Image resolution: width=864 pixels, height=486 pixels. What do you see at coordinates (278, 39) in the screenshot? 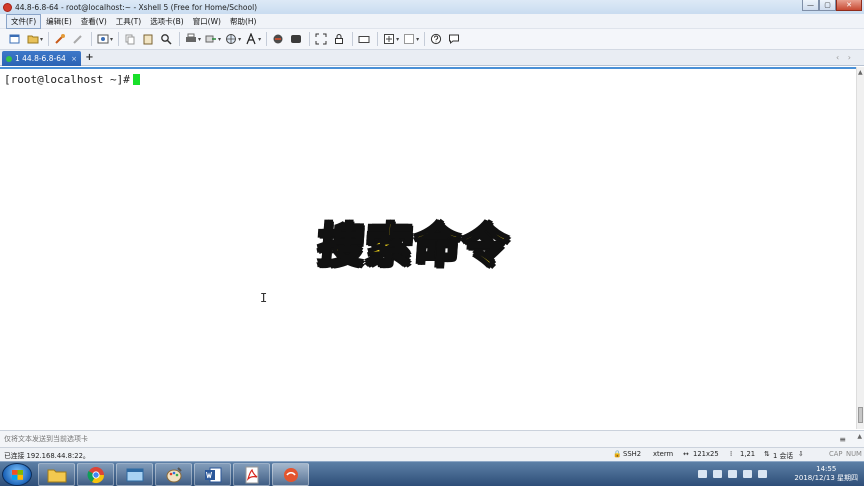
I see `xftp-icon` at bounding box center [278, 39].